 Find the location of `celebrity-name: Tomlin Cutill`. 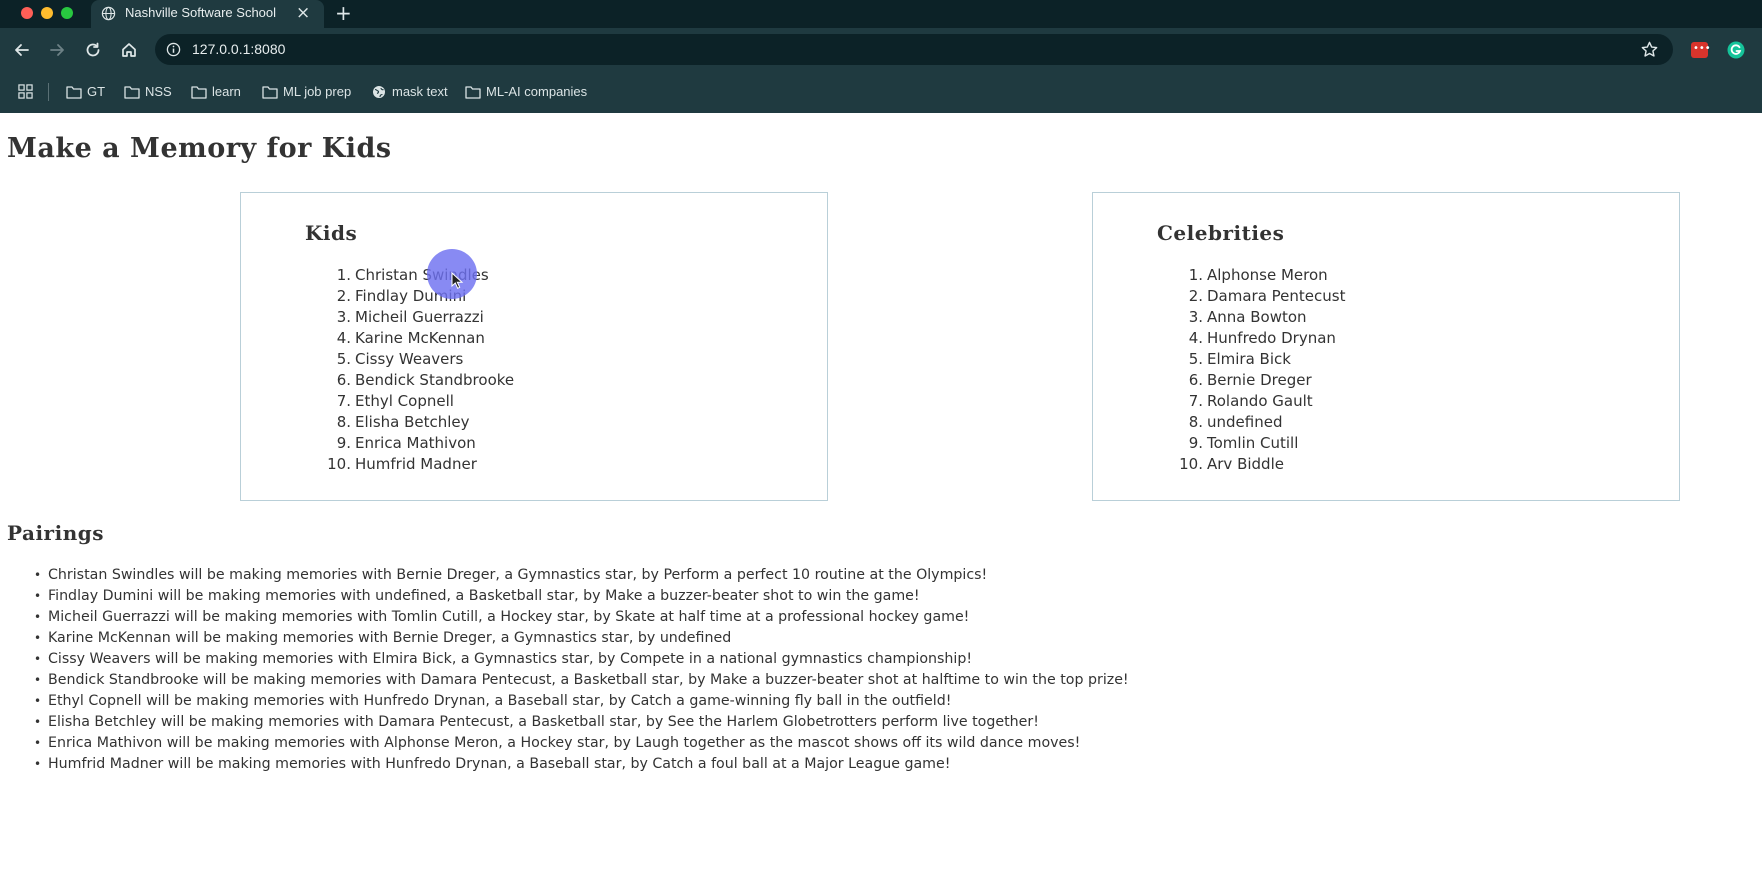

celebrity-name: Tomlin Cutill is located at coordinates (1252, 443).